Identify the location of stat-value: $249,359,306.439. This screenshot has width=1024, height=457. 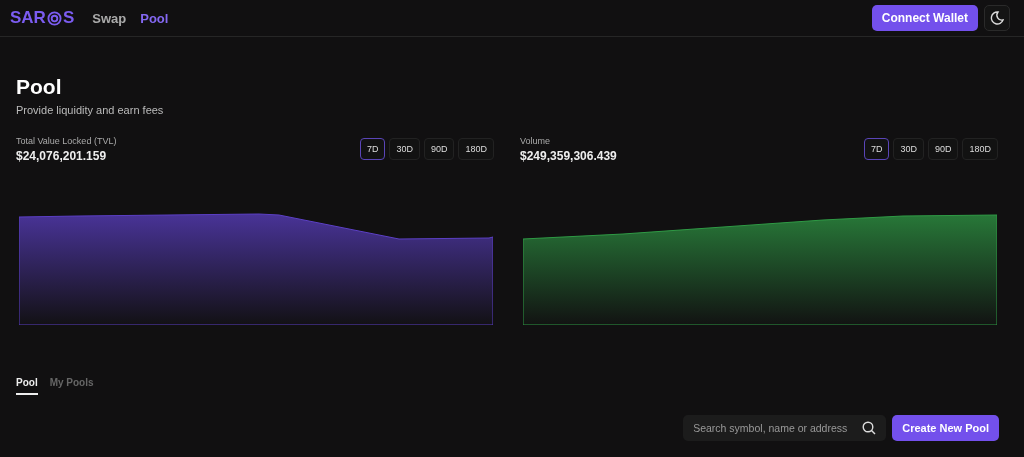
(568, 156).